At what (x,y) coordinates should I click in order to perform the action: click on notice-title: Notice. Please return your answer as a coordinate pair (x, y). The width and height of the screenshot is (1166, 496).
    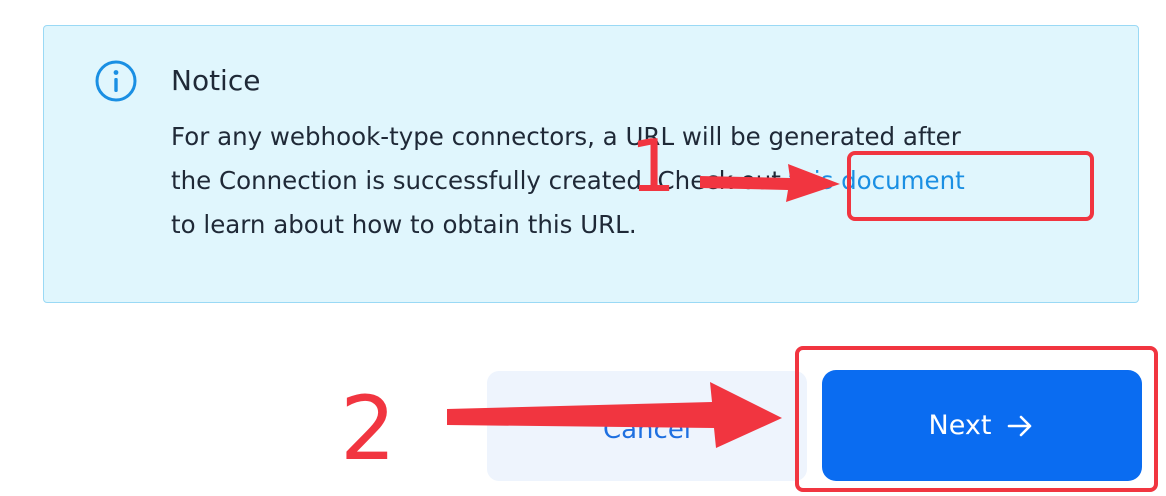
    Looking at the image, I should click on (216, 80).